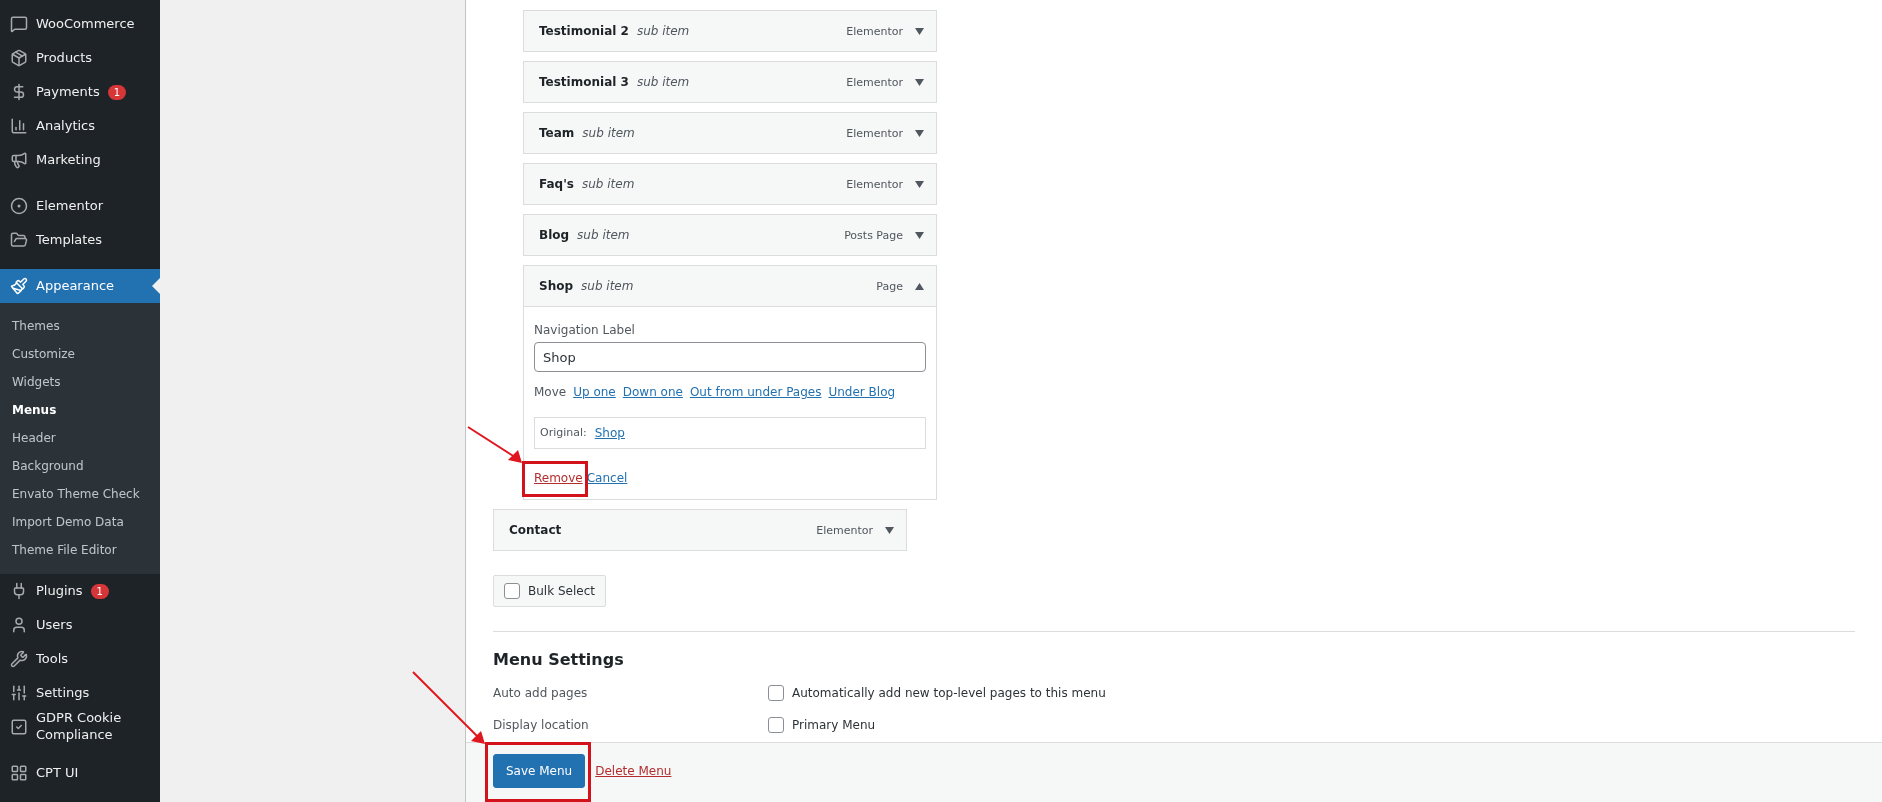 The height and width of the screenshot is (802, 1882). I want to click on sidebar-item: Marketing, so click(80, 160).